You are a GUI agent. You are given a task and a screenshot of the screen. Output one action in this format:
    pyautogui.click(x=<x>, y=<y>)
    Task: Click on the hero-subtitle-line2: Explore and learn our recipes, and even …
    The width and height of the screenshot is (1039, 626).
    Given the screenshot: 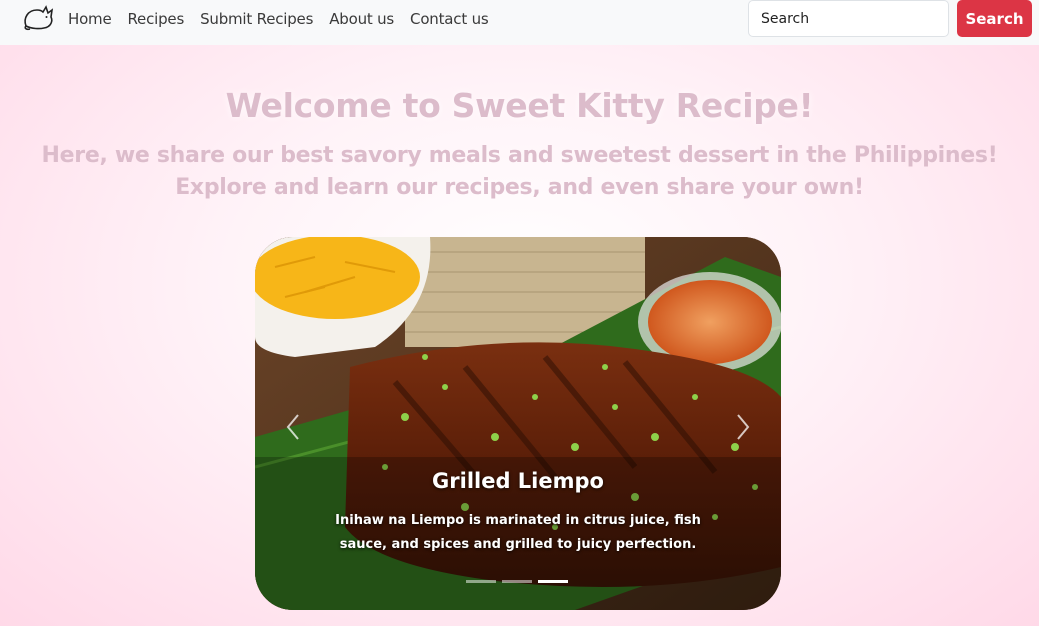 What is the action you would take?
    pyautogui.click(x=519, y=187)
    